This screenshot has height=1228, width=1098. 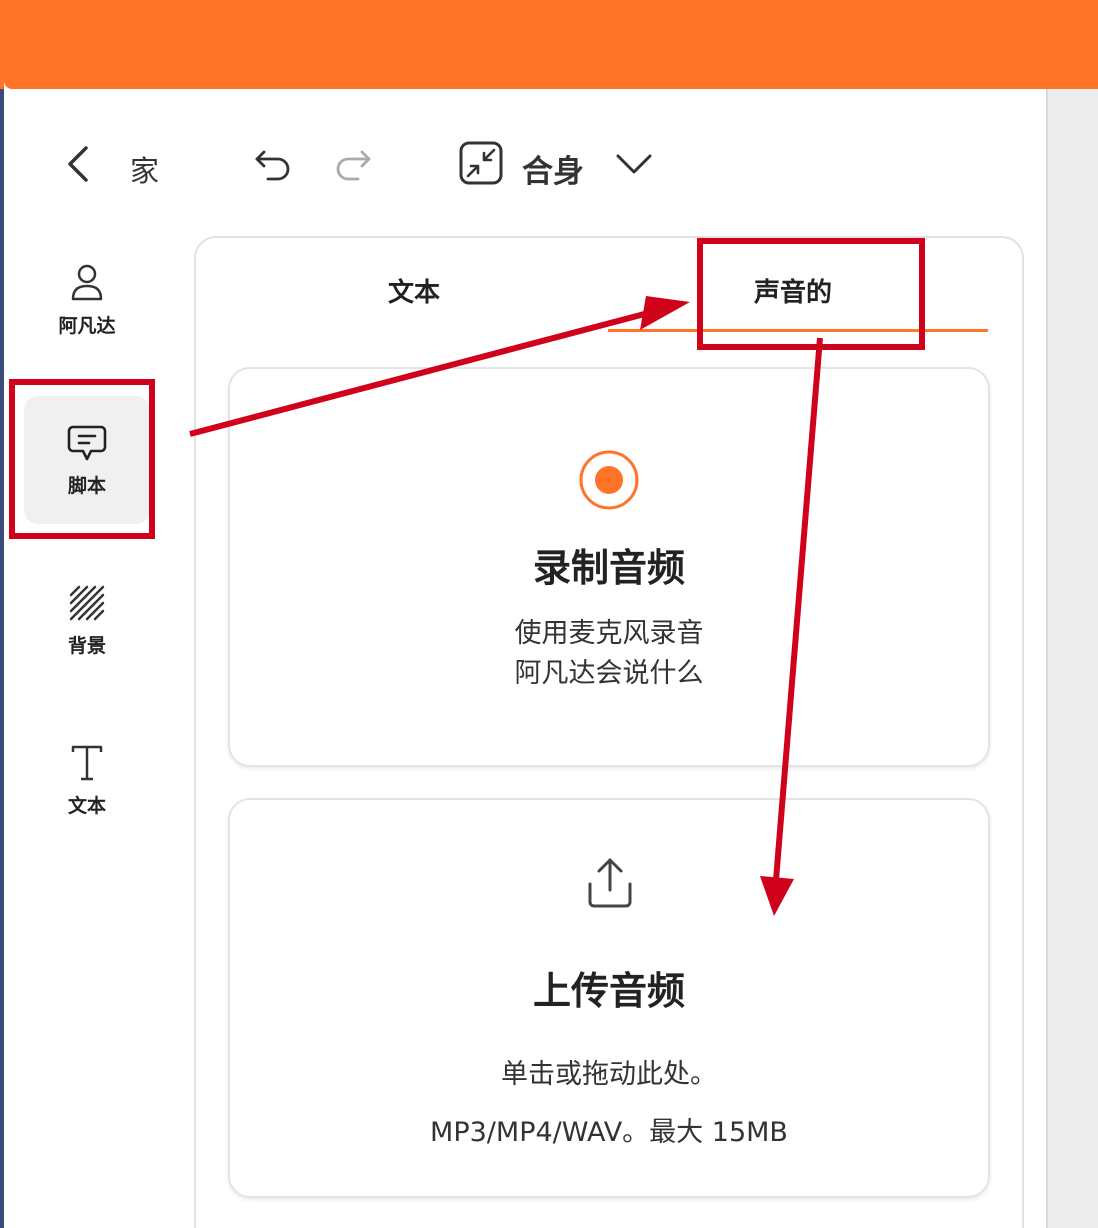 What do you see at coordinates (144, 169) in the screenshot?
I see `home-link: 家` at bounding box center [144, 169].